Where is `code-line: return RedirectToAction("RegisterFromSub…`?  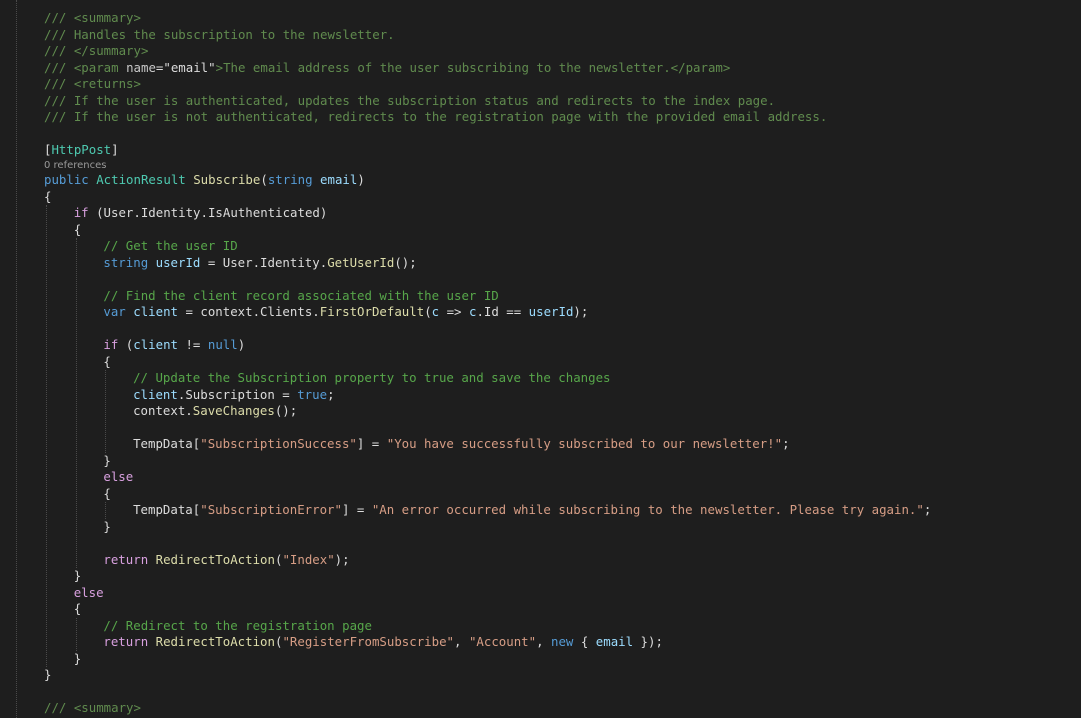
code-line: return RedirectToAction("RegisterFromSub… is located at coordinates (383, 642).